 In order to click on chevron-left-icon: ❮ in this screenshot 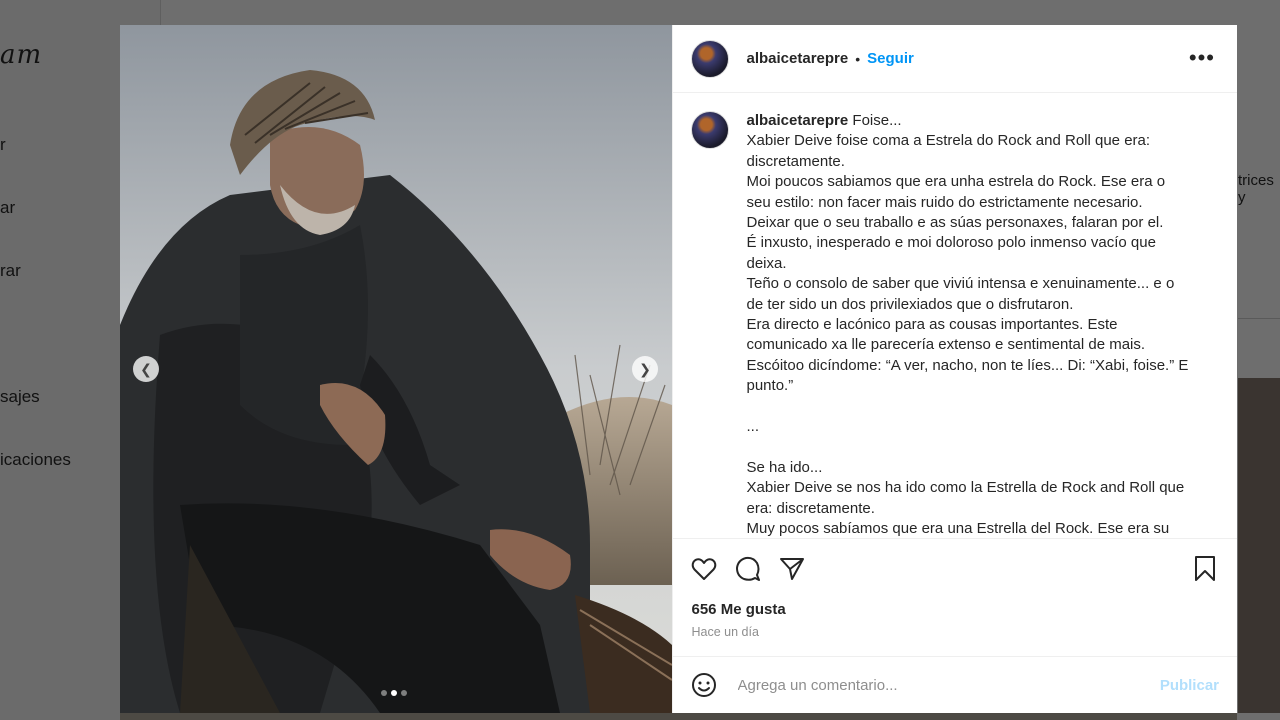, I will do `click(146, 368)`.